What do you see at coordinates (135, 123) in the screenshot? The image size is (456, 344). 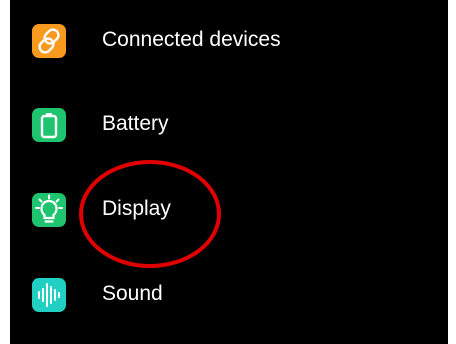 I see `settings-item-label: Battery` at bounding box center [135, 123].